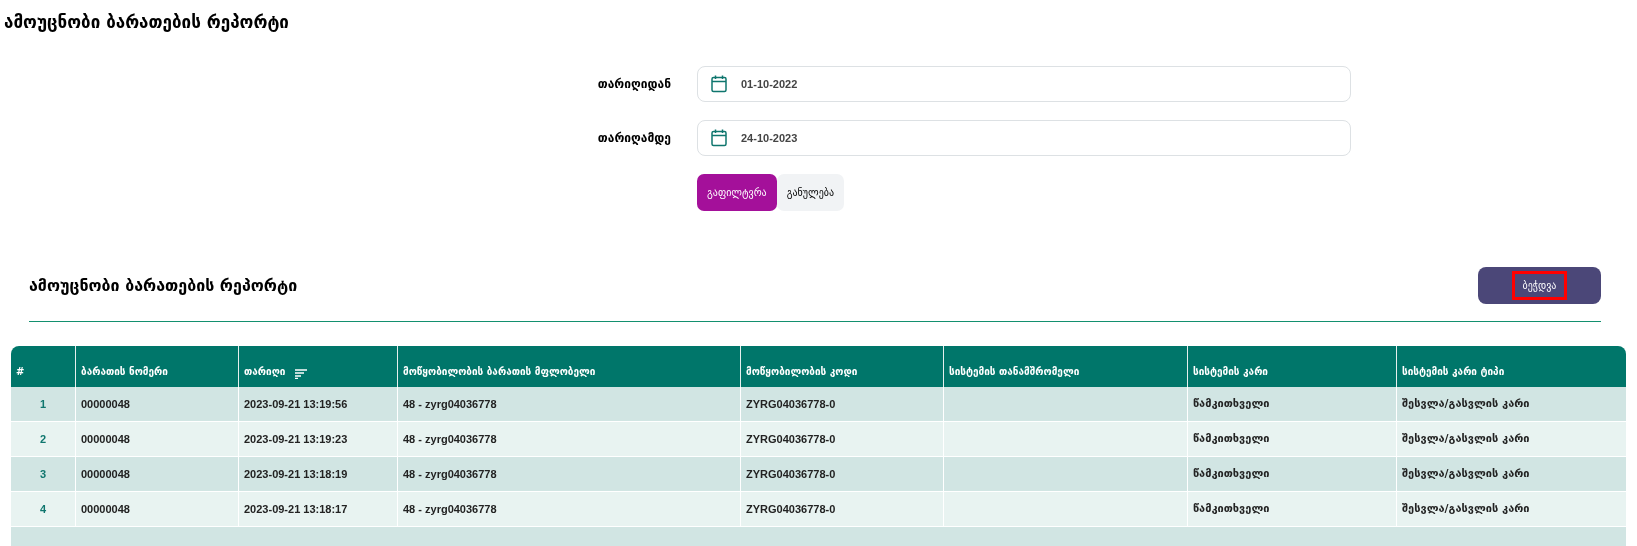 The width and height of the screenshot is (1637, 546). I want to click on page-title: ამოუცნობი ბარათების რეპორტი, so click(146, 22).